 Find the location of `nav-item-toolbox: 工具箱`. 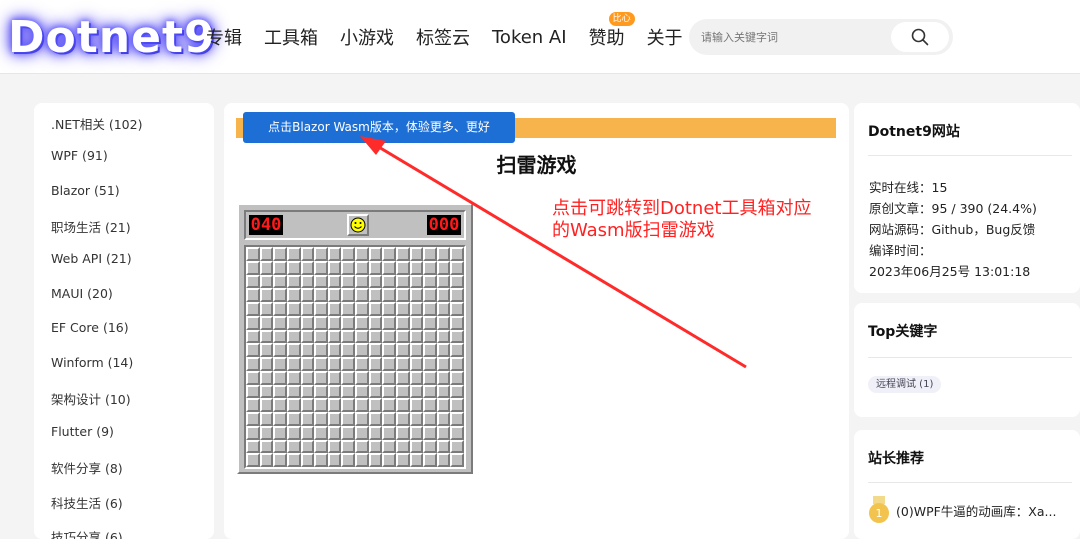

nav-item-toolbox: 工具箱 is located at coordinates (291, 37).